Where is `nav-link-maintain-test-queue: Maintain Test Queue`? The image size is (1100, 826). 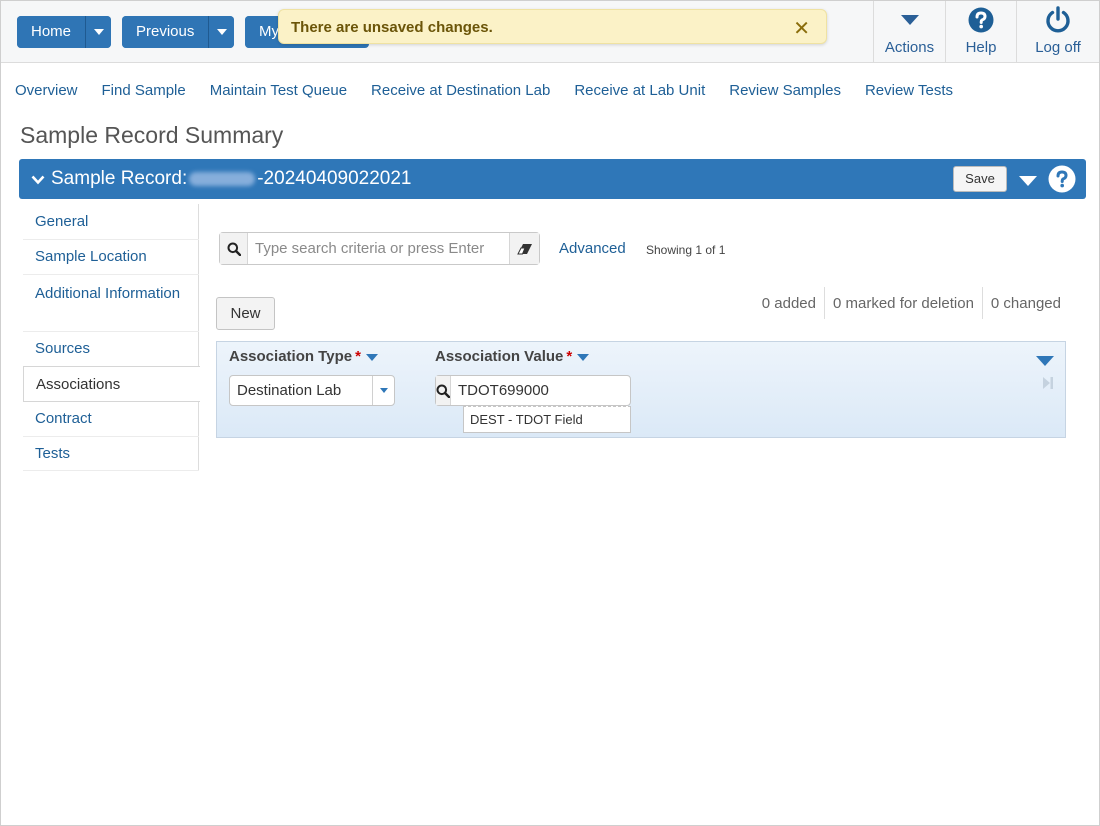 nav-link-maintain-test-queue: Maintain Test Queue is located at coordinates (278, 90).